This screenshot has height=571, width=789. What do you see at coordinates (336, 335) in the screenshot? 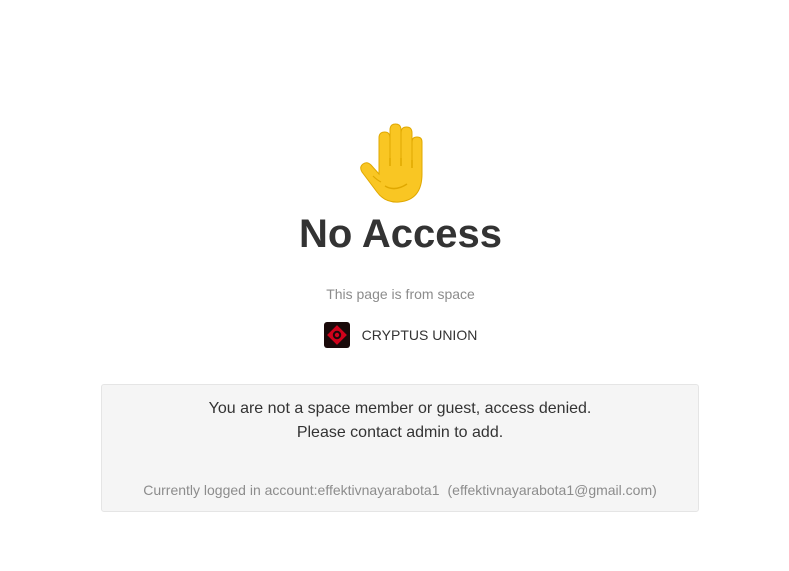
I see `cryptus-union-logo-icon` at bounding box center [336, 335].